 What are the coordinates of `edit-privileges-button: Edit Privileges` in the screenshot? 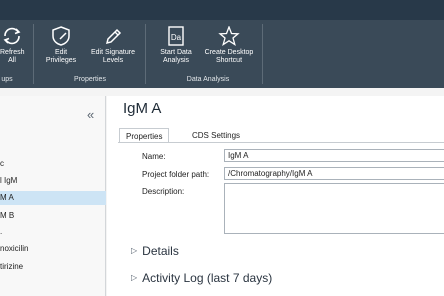 It's located at (61, 45).